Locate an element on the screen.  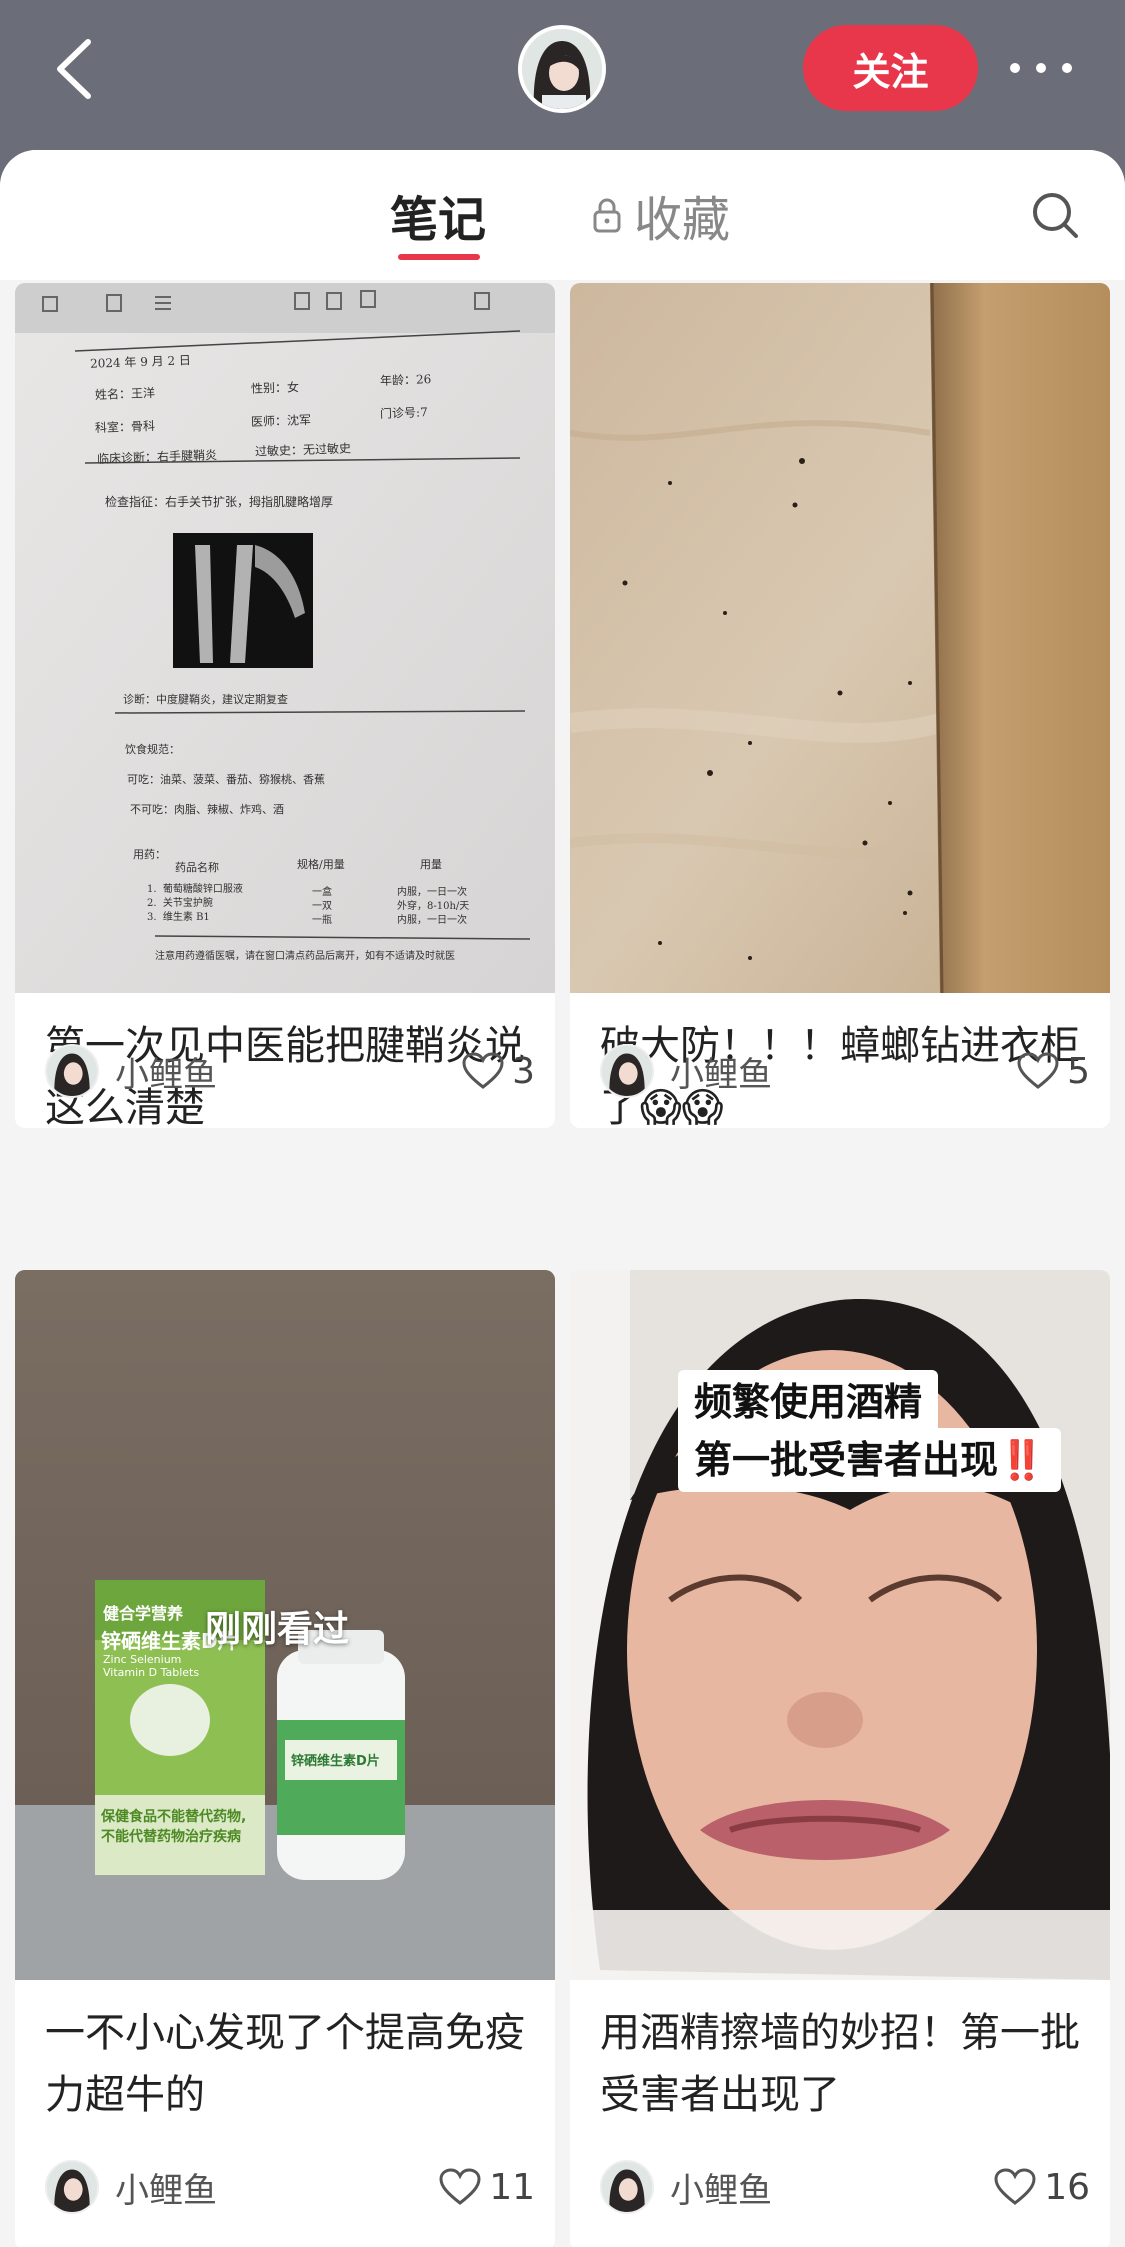
note-meta: 小鲤鱼 11 is located at coordinates (290, 2187).